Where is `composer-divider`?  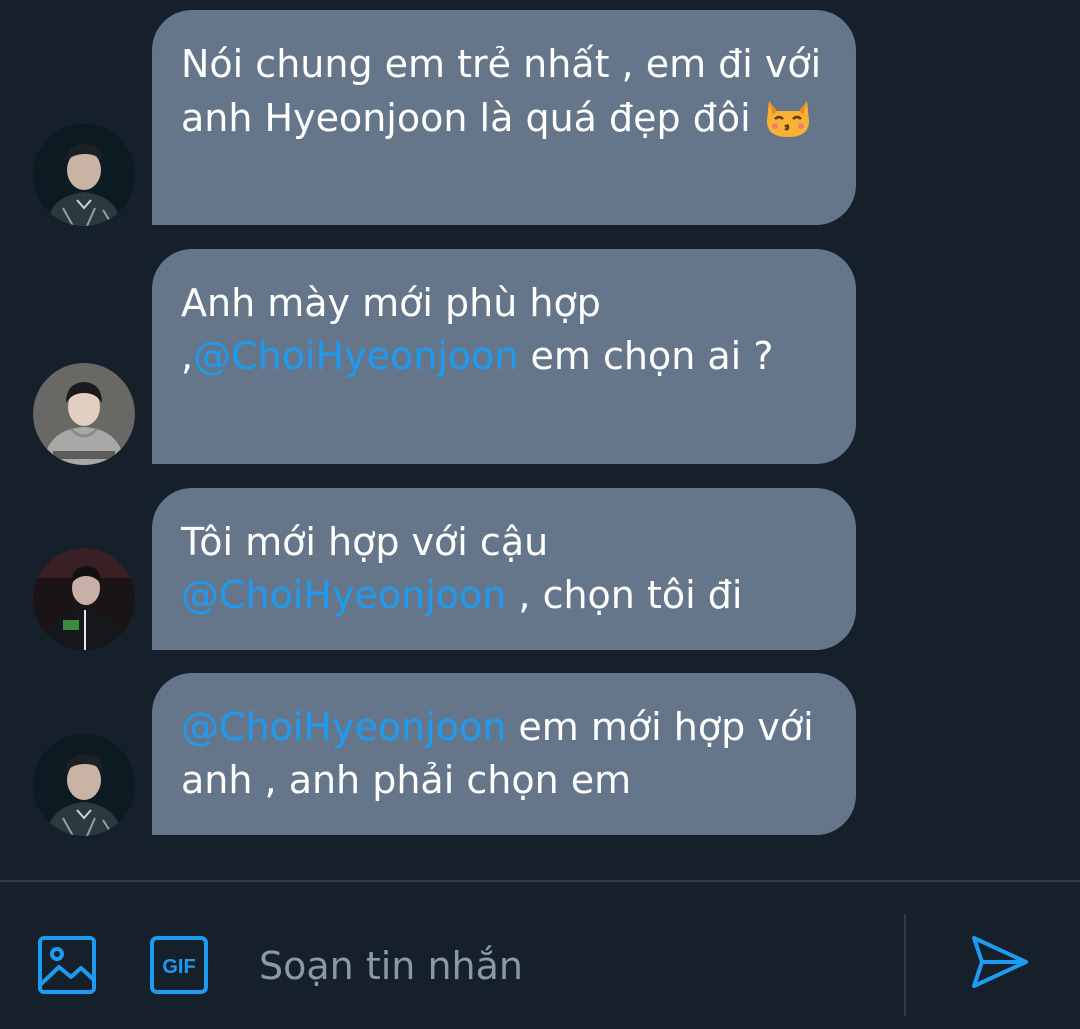 composer-divider is located at coordinates (905, 965).